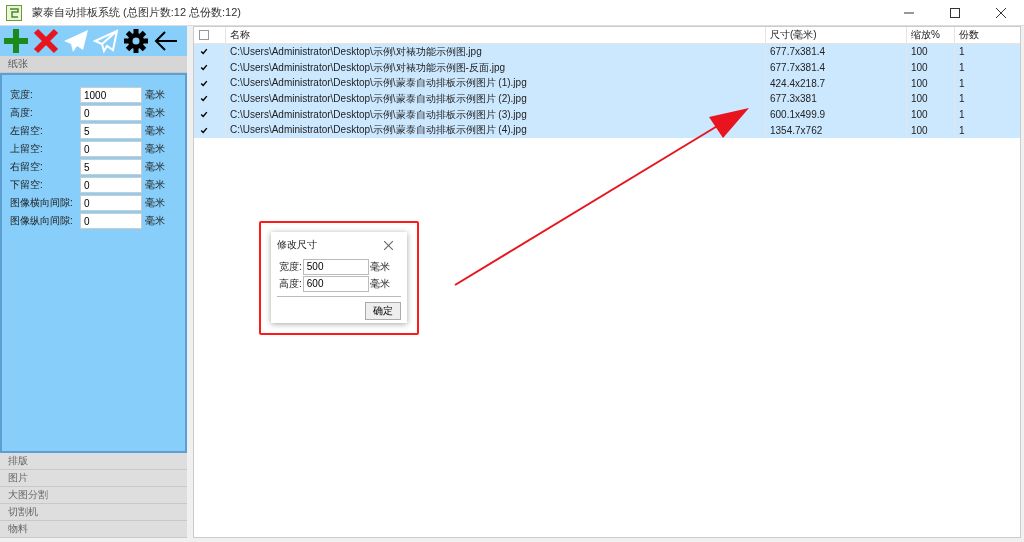 This screenshot has height=542, width=1024. What do you see at coordinates (93, 64) in the screenshot?
I see `section-header: 纸张` at bounding box center [93, 64].